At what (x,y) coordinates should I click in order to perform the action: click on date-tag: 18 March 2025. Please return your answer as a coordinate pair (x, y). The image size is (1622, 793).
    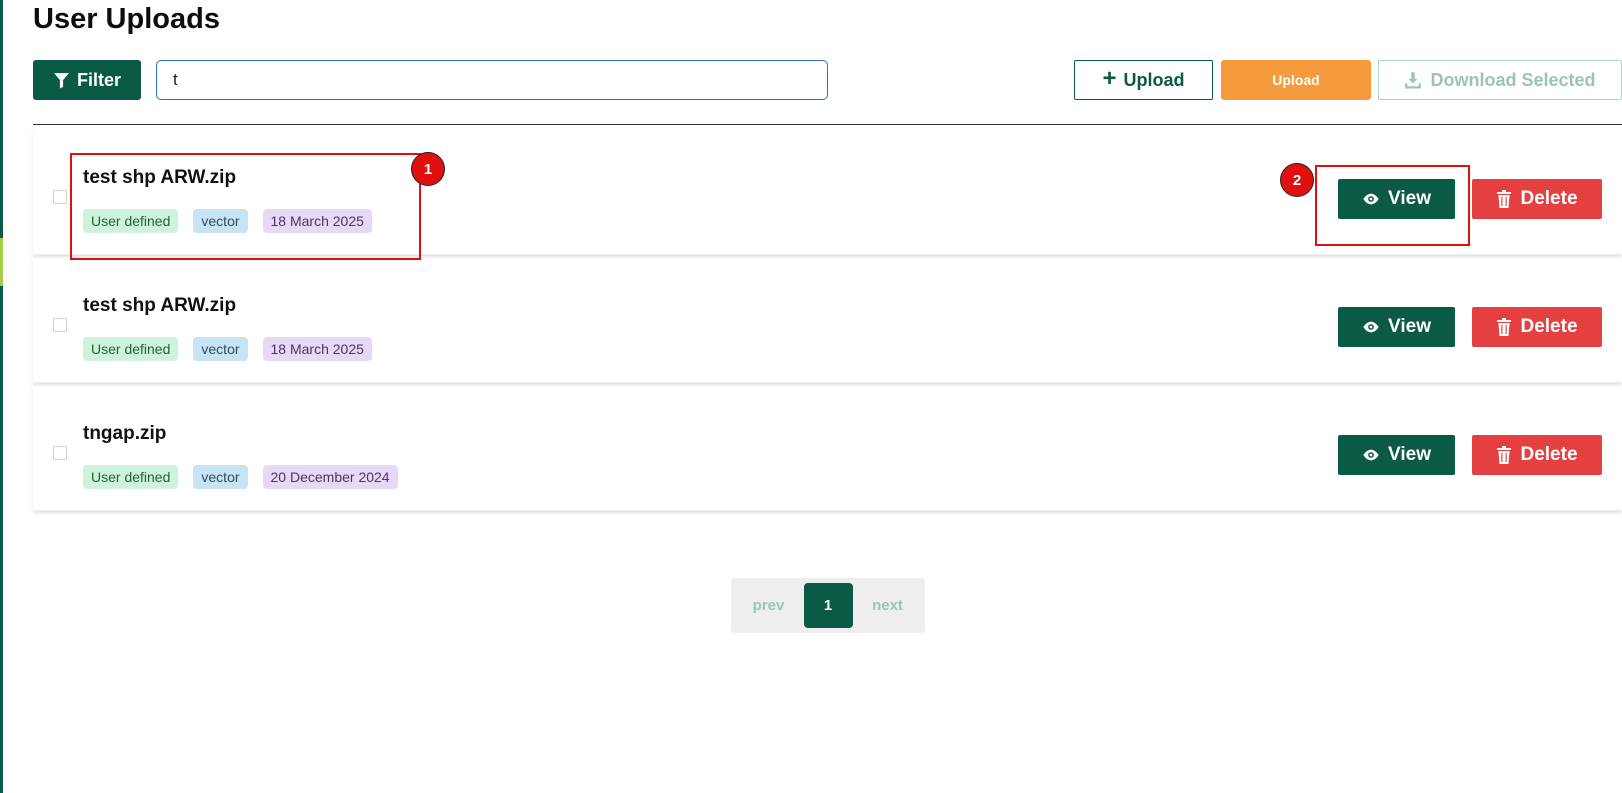
    Looking at the image, I should click on (317, 349).